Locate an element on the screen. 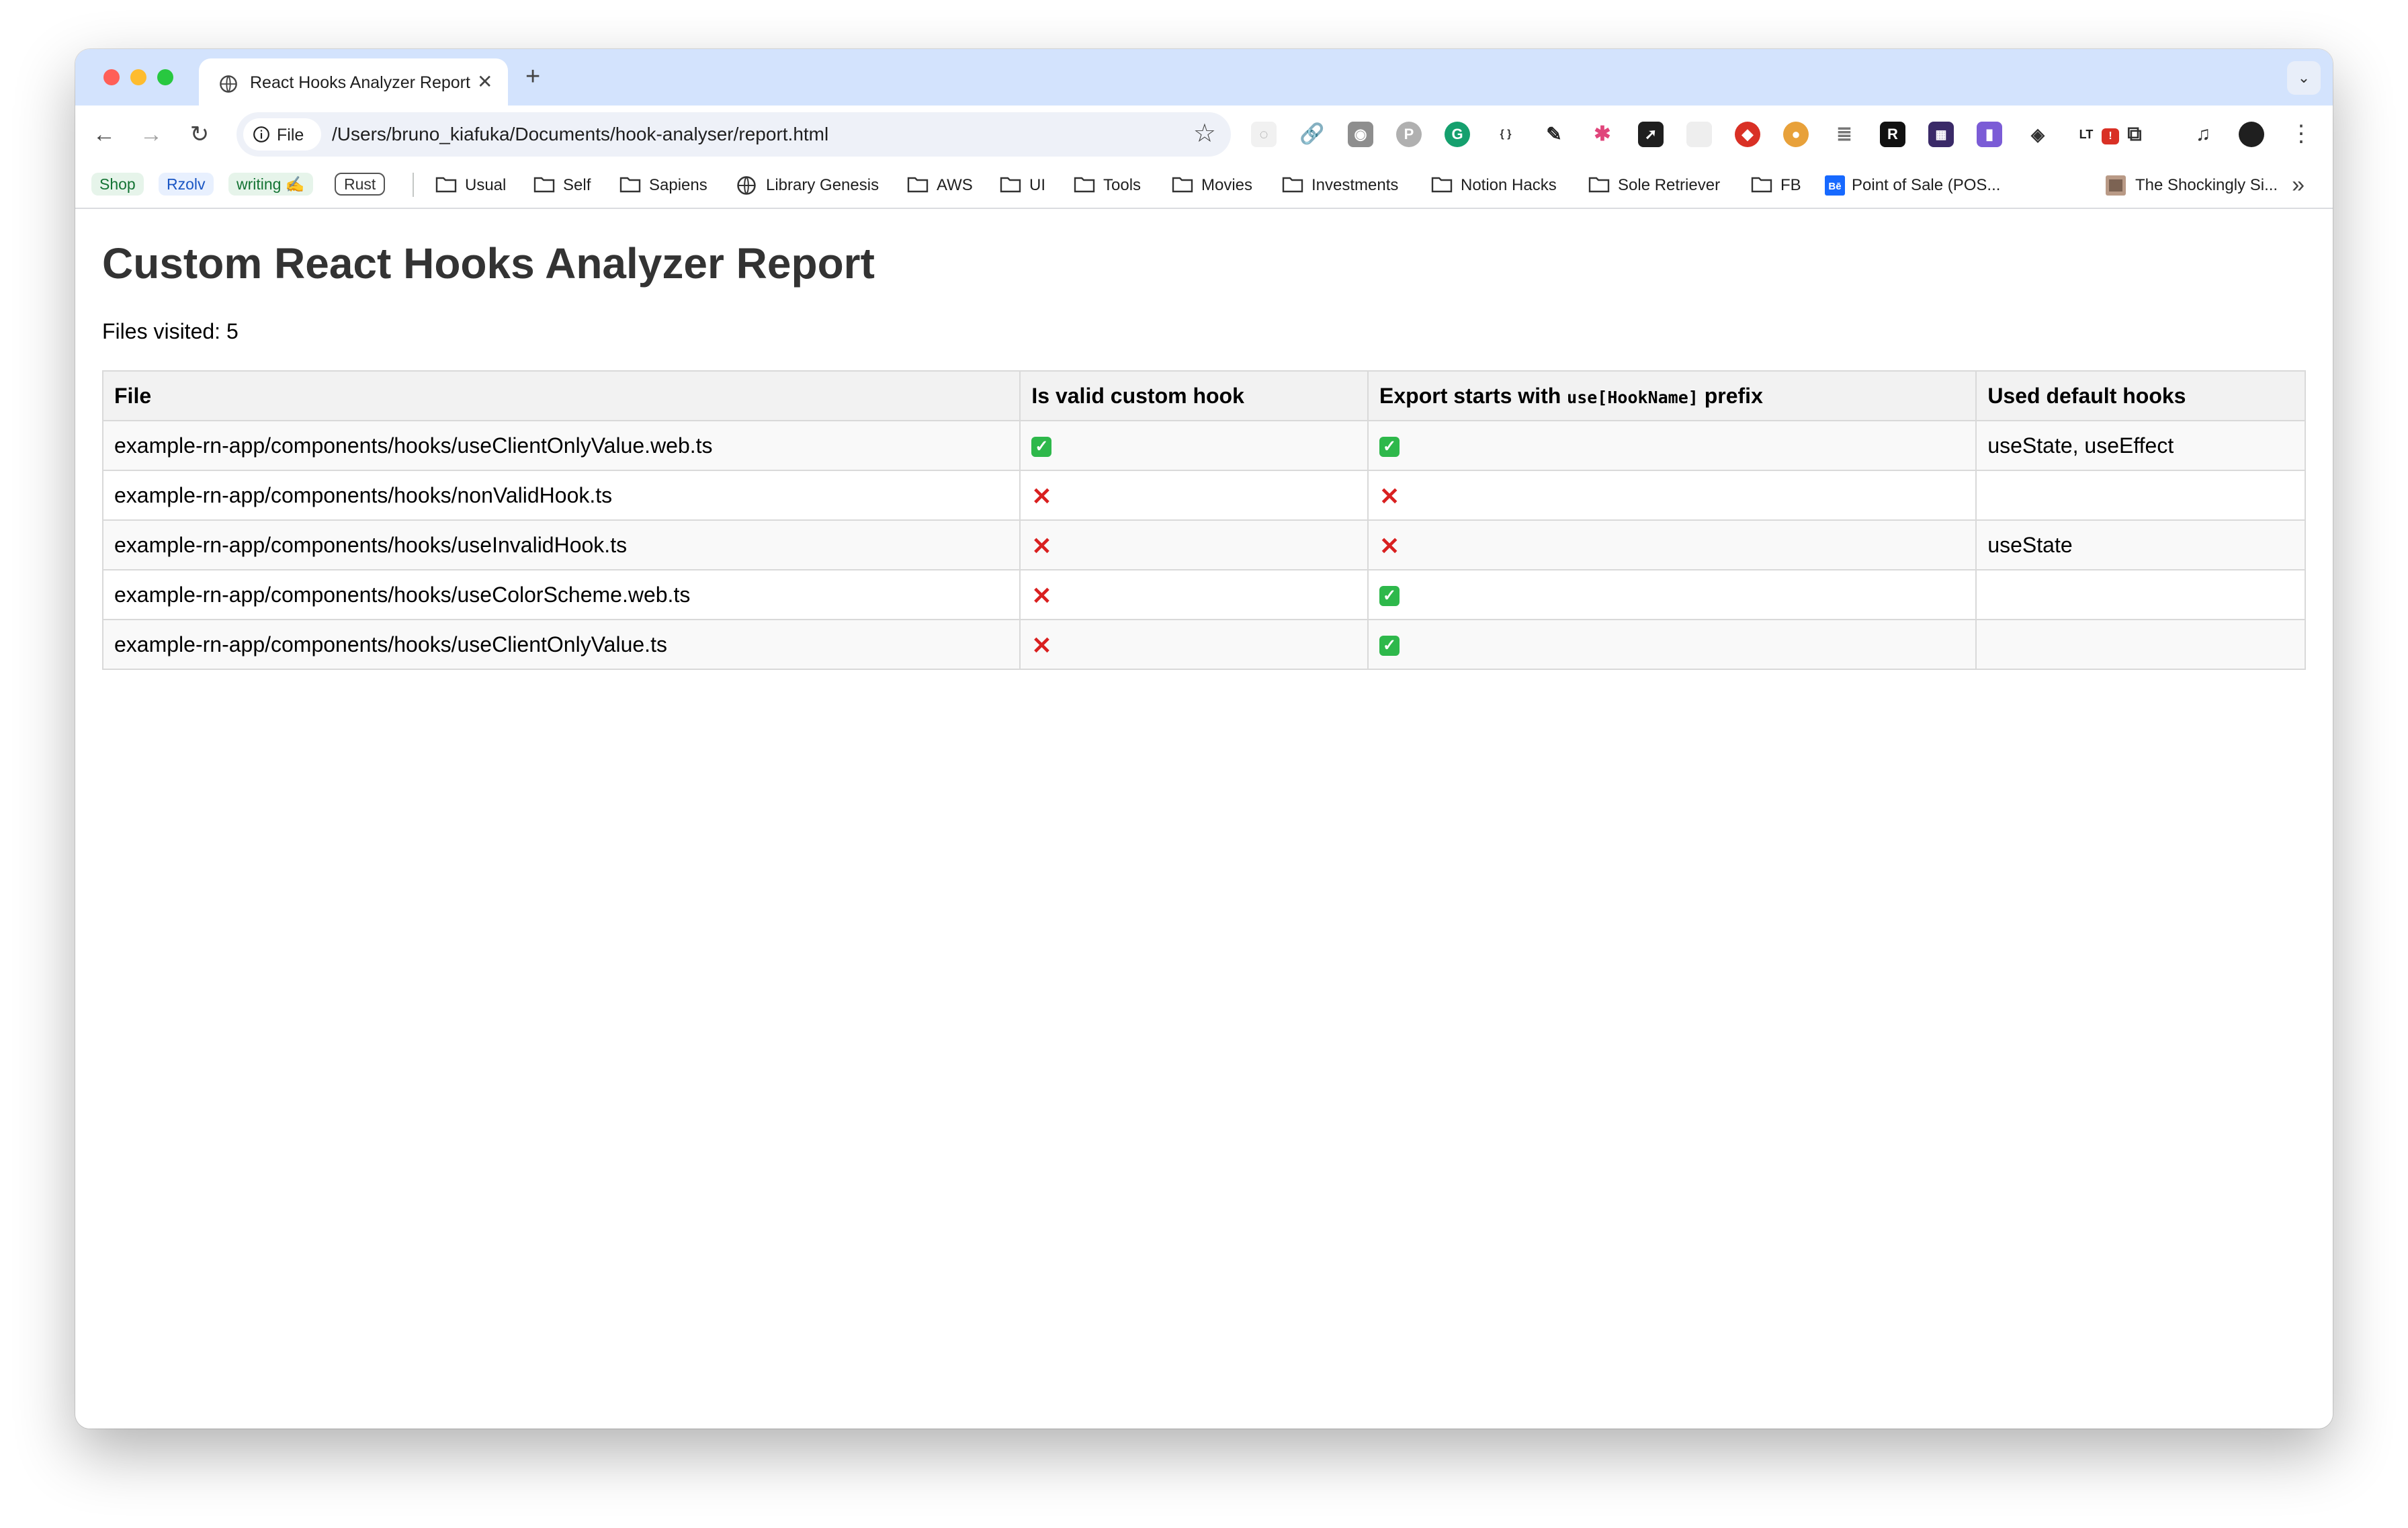 The height and width of the screenshot is (1528, 2408). new-tab-button: + is located at coordinates (532, 77).